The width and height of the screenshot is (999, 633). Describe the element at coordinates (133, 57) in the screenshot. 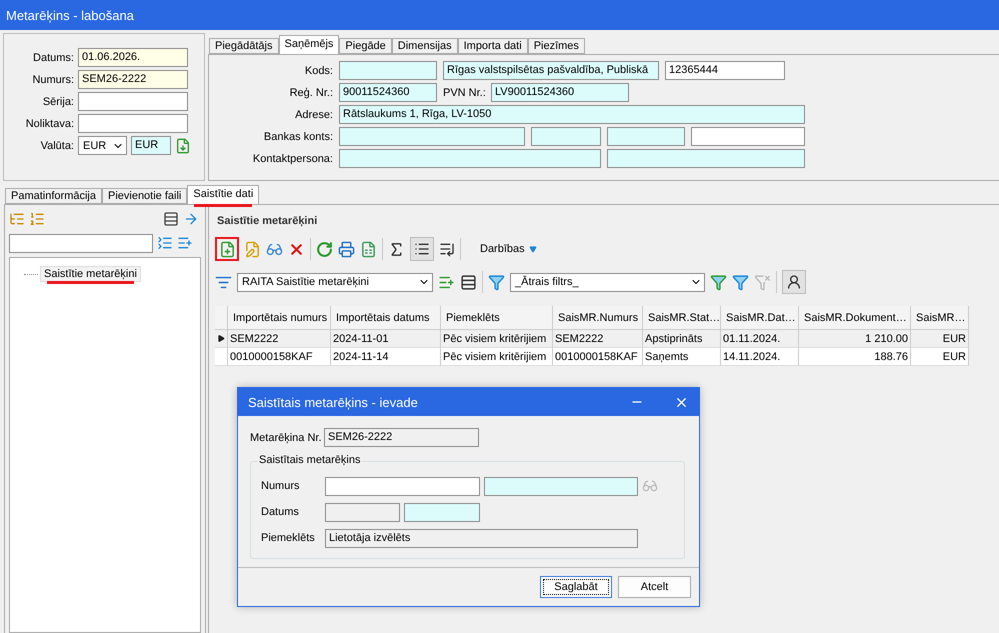

I see `input-field: 01.06.2026.` at that location.